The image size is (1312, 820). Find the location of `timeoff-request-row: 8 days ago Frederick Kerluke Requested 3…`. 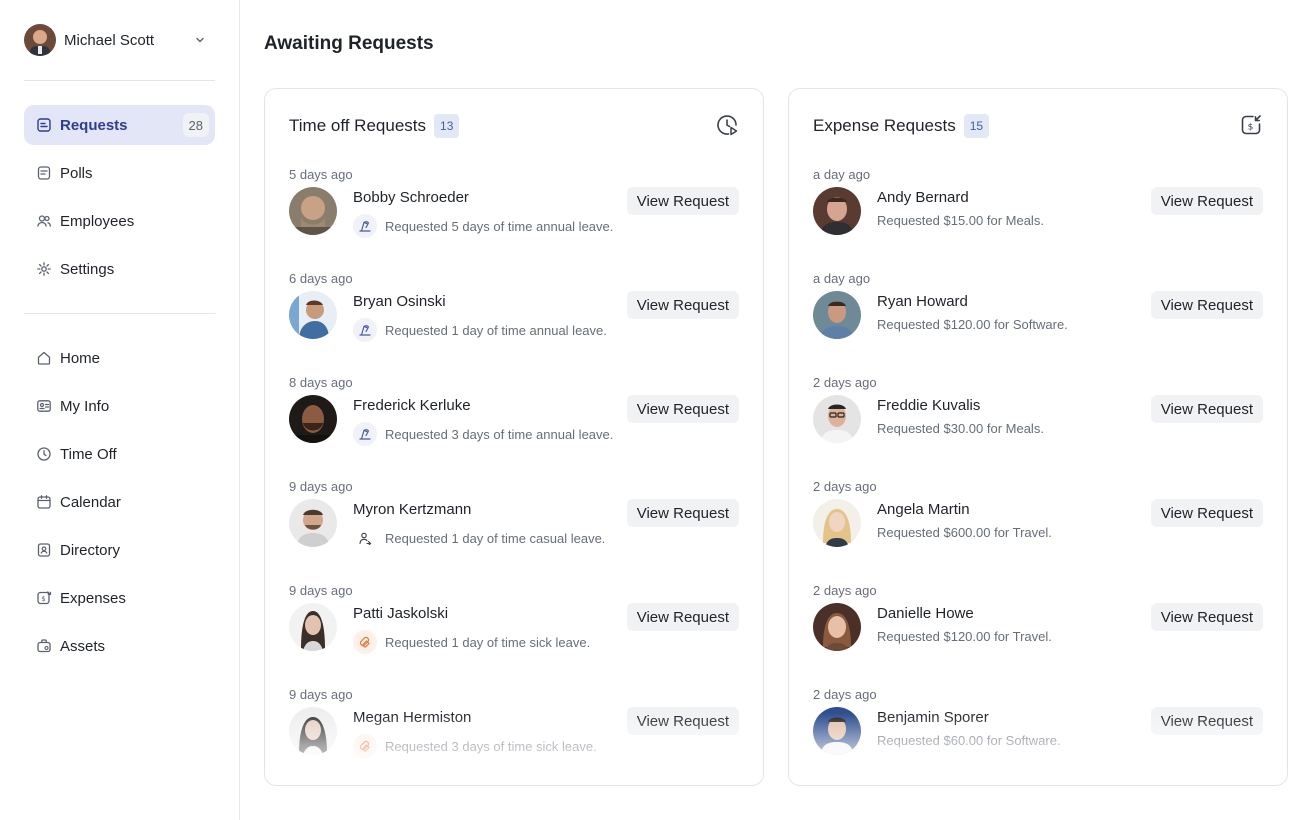

timeoff-request-row: 8 days ago Frederick Kerluke Requested 3… is located at coordinates (514, 420).